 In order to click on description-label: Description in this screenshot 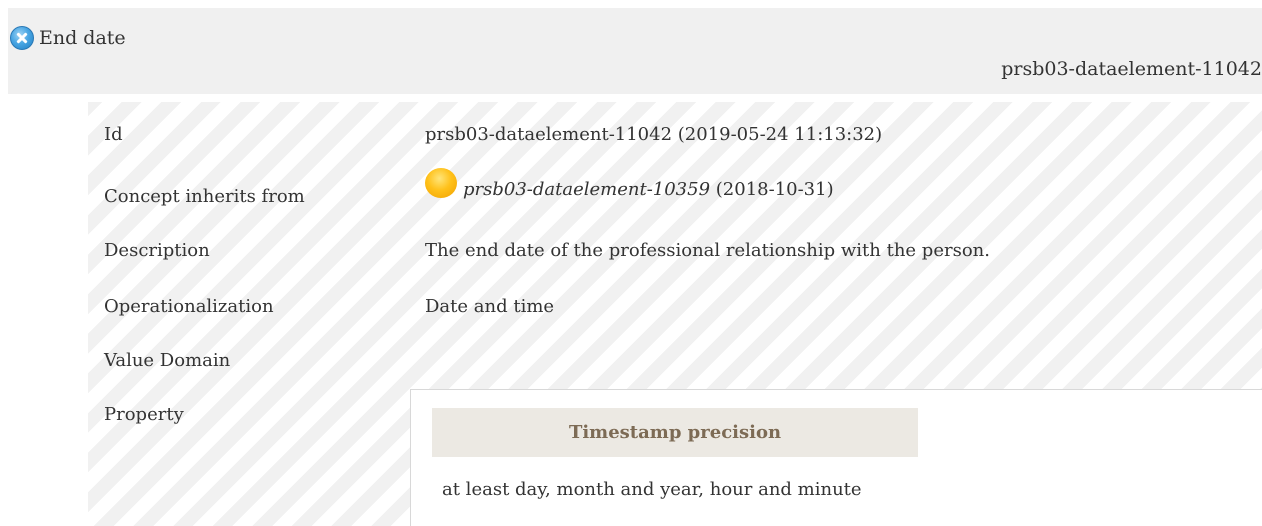, I will do `click(157, 250)`.